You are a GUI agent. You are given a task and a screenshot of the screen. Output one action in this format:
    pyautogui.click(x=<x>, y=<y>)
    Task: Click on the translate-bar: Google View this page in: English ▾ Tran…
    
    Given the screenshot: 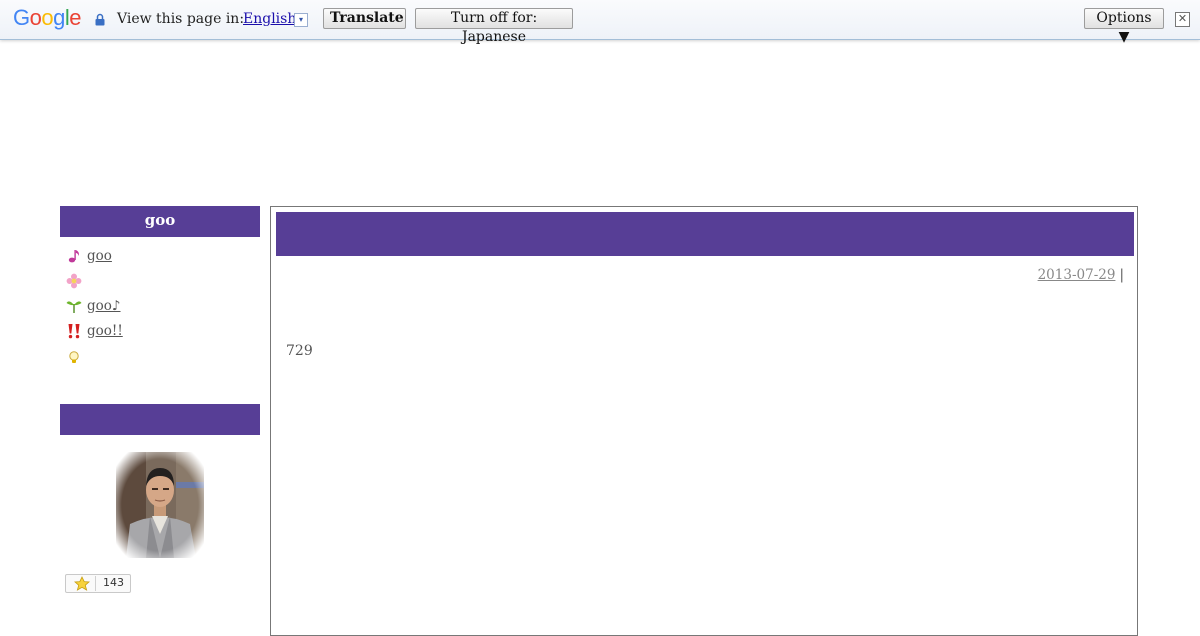 What is the action you would take?
    pyautogui.click(x=600, y=22)
    